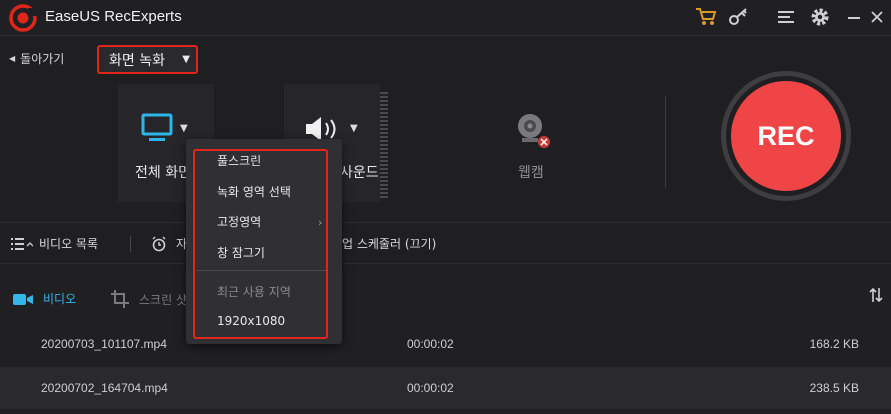 This screenshot has height=414, width=891. What do you see at coordinates (445, 298) in the screenshot?
I see `file-tabs: 비디오 스크린 샷` at bounding box center [445, 298].